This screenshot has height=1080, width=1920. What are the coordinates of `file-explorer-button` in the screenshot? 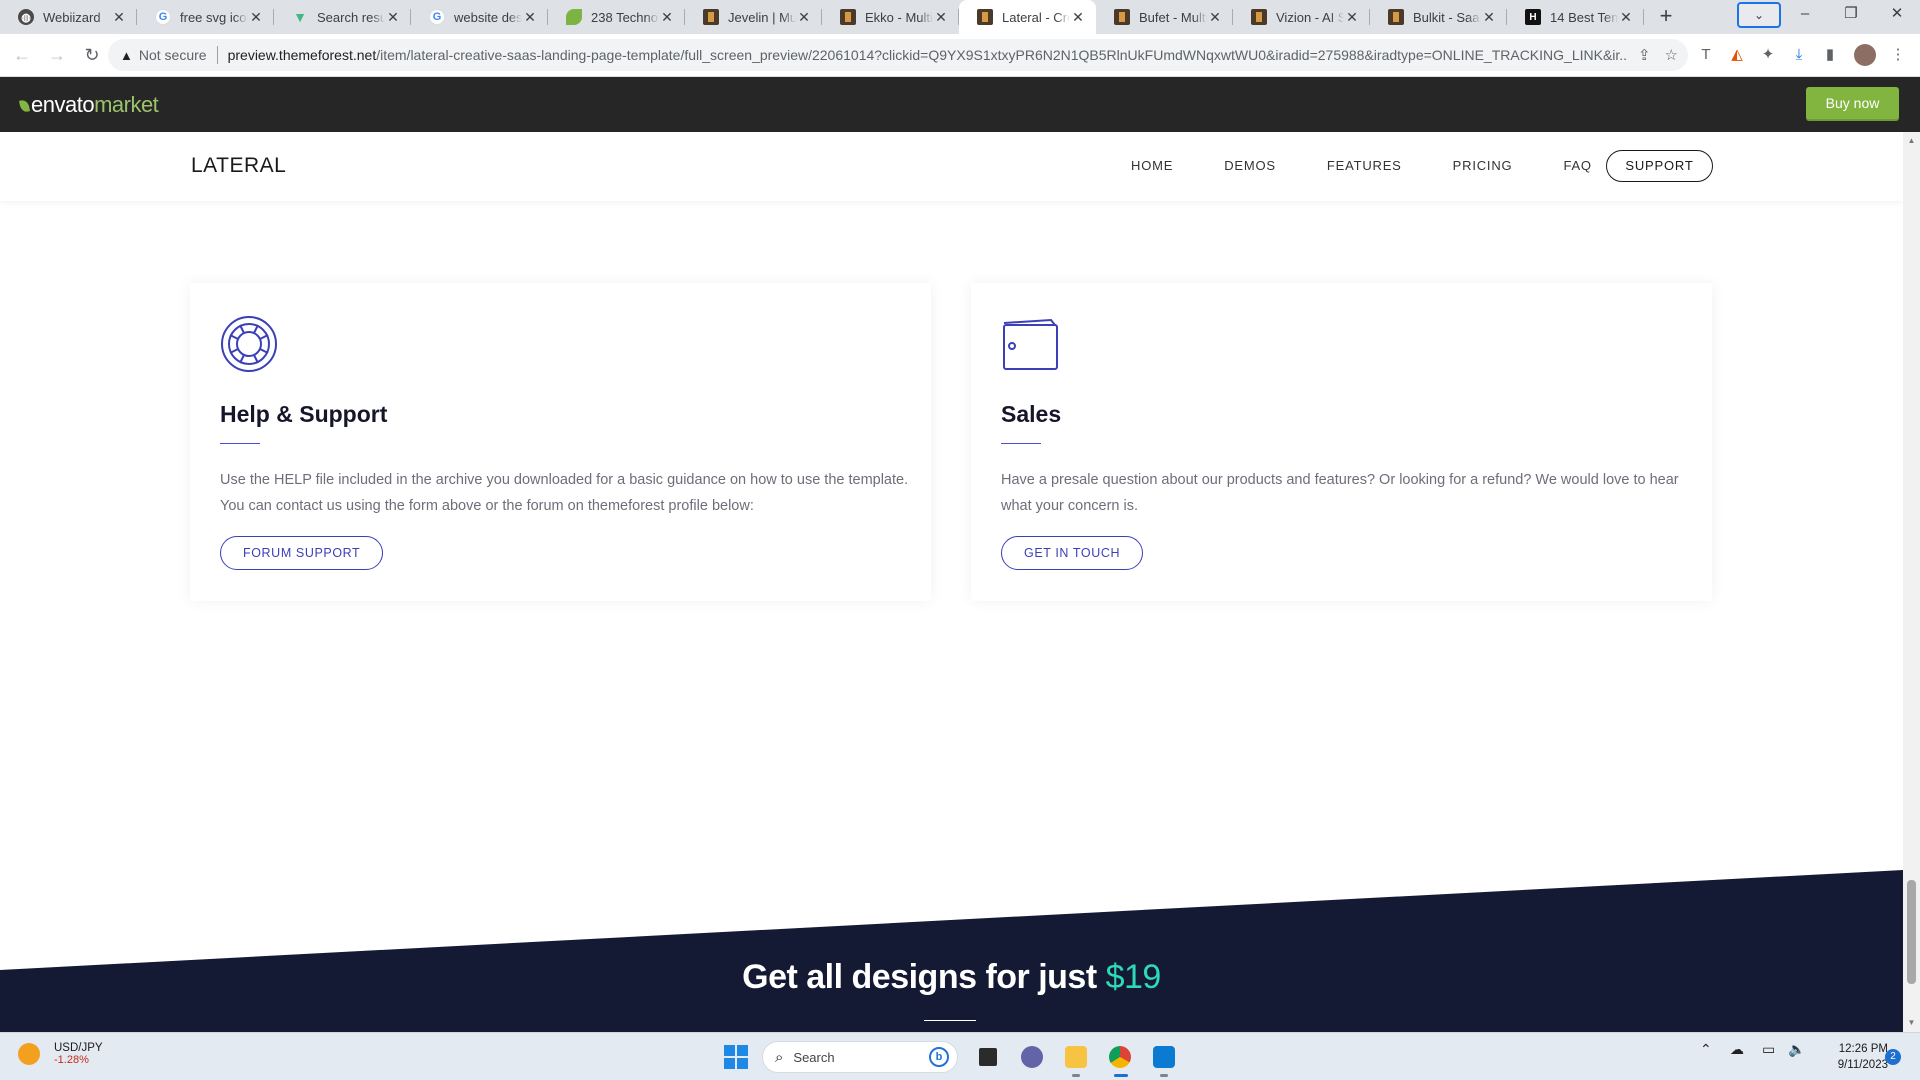 It's located at (1076, 1058).